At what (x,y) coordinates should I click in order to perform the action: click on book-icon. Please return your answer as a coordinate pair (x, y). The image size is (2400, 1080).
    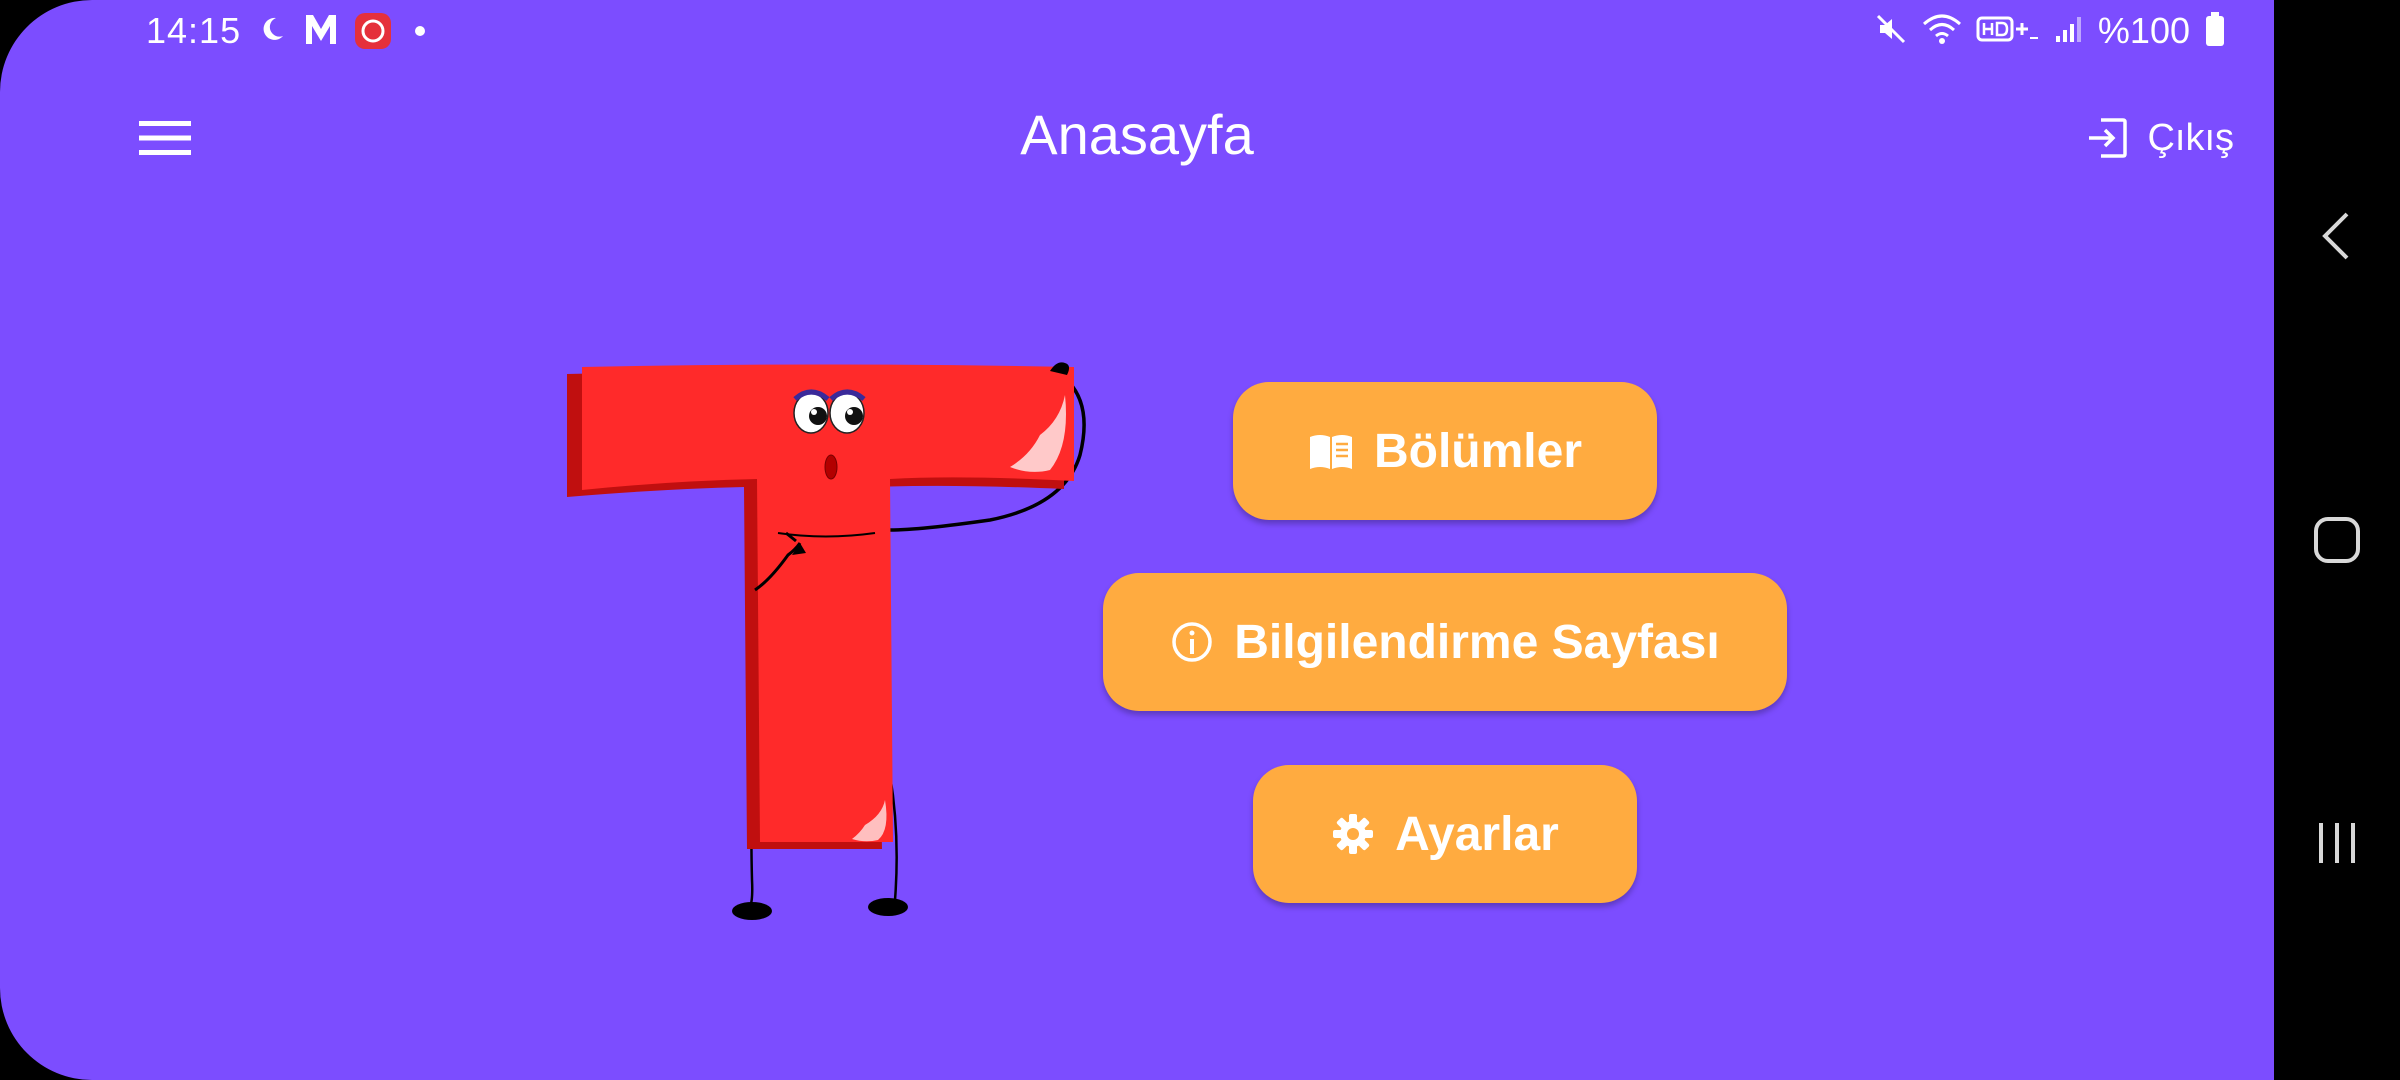
    Looking at the image, I should click on (1330, 452).